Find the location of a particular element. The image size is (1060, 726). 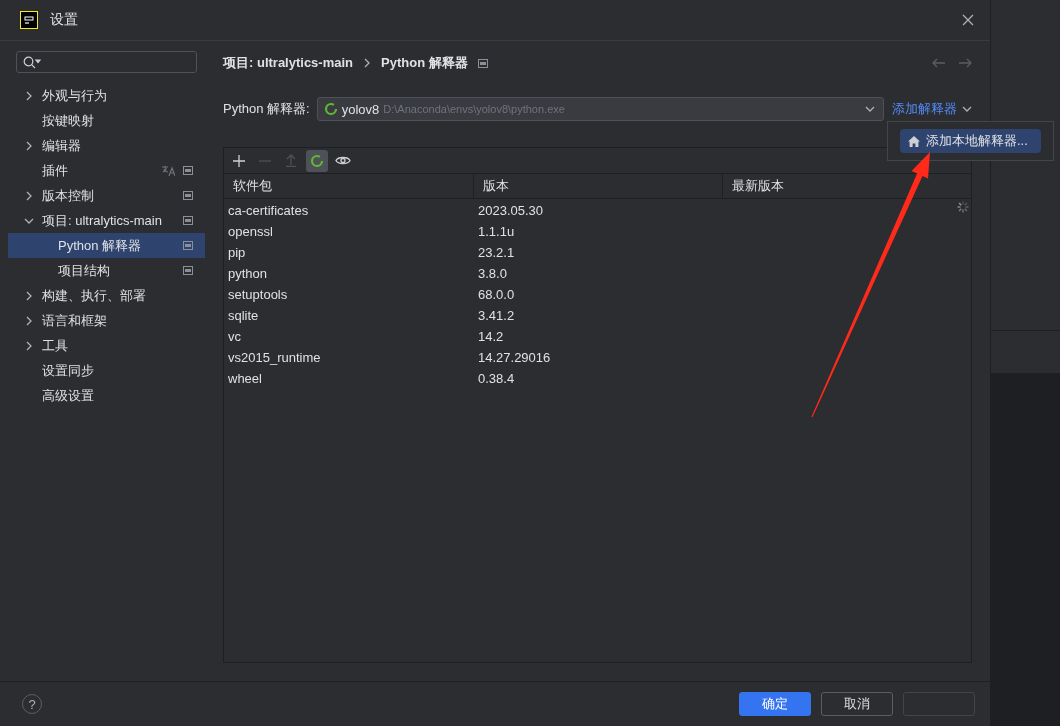

table-cell: 14.2 is located at coordinates (491, 336).